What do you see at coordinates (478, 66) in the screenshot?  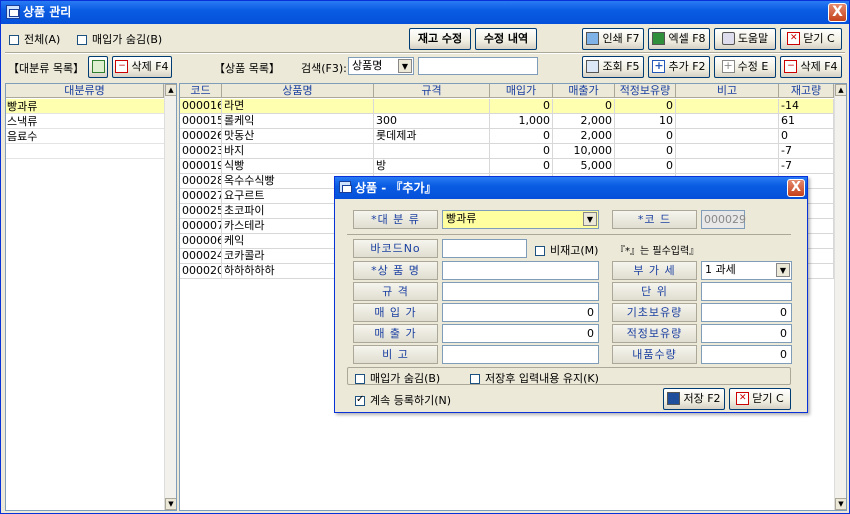 I see `search-input` at bounding box center [478, 66].